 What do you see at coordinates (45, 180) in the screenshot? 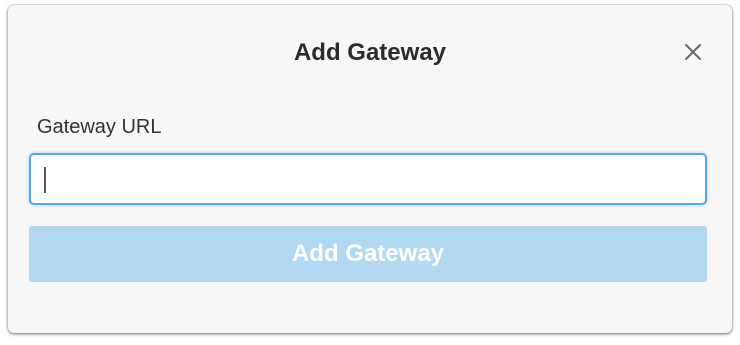
I see `text-cursor` at bounding box center [45, 180].